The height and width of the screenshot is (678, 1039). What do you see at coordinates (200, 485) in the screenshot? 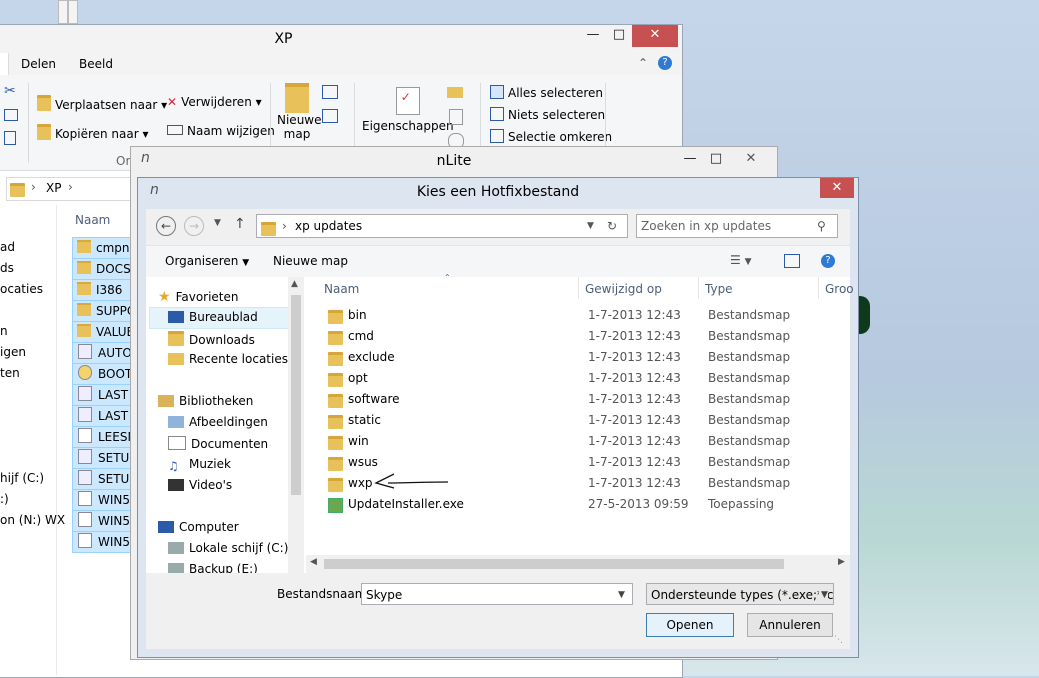
I see `tree-item-videos: Video's` at bounding box center [200, 485].